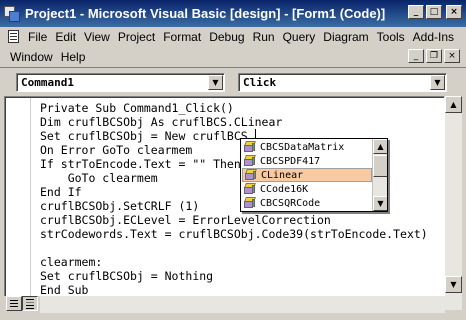 The image size is (466, 320). I want to click on procedure-combo-value: Click, so click(260, 82).